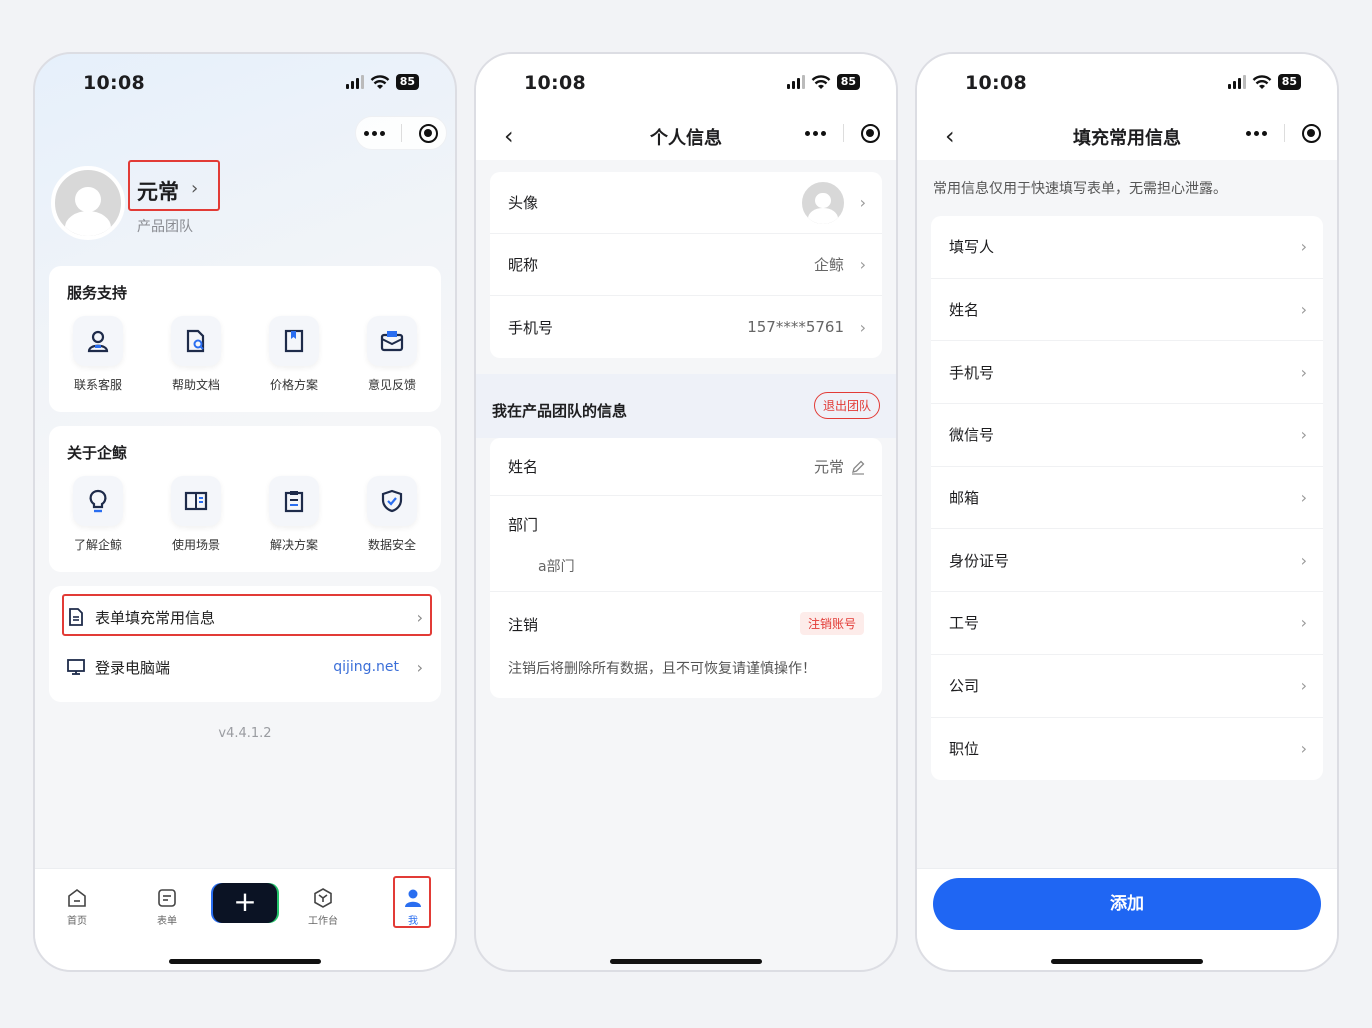  I want to click on cancel-account-button: 注销账号, so click(831, 623).